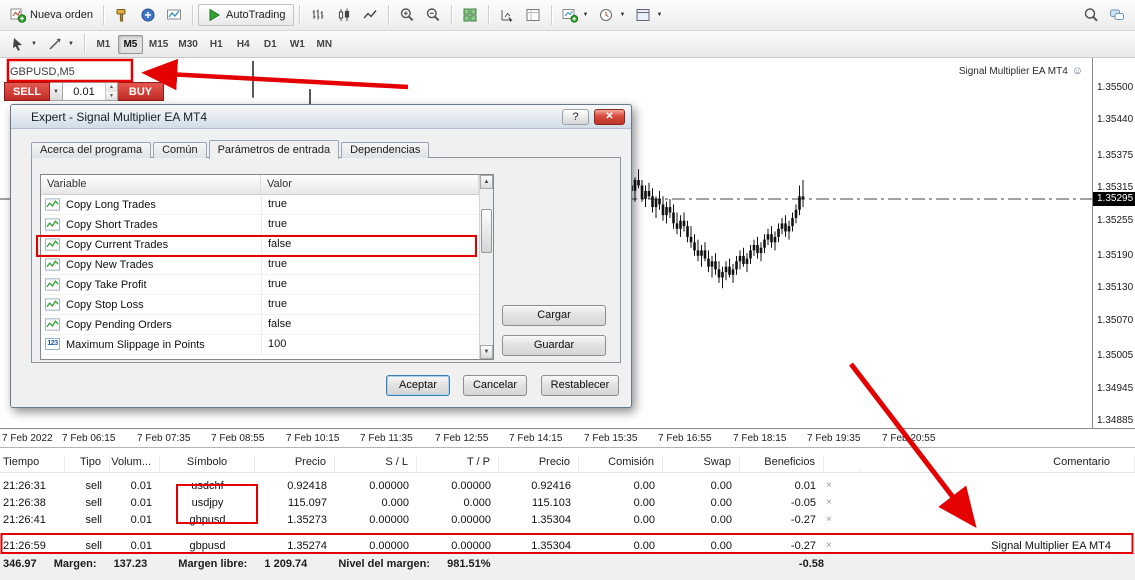 The height and width of the screenshot is (580, 1135). I want to click on column-header: Tiempo, so click(32, 464).